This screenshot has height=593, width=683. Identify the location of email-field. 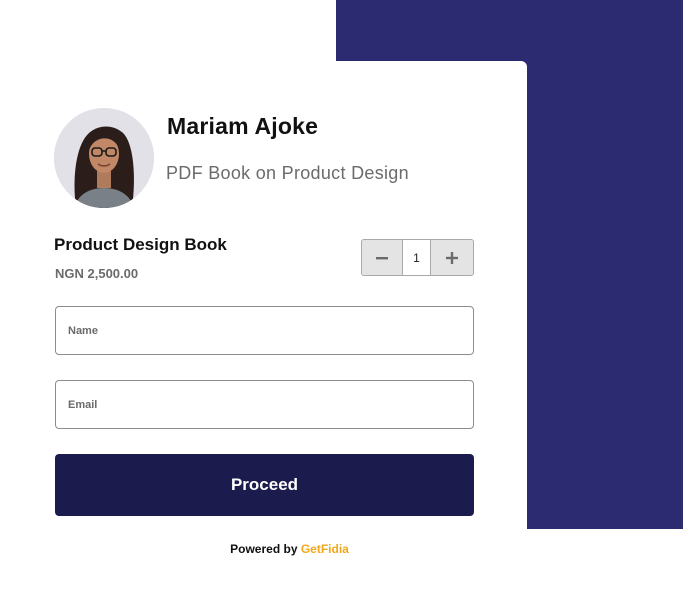
(264, 404).